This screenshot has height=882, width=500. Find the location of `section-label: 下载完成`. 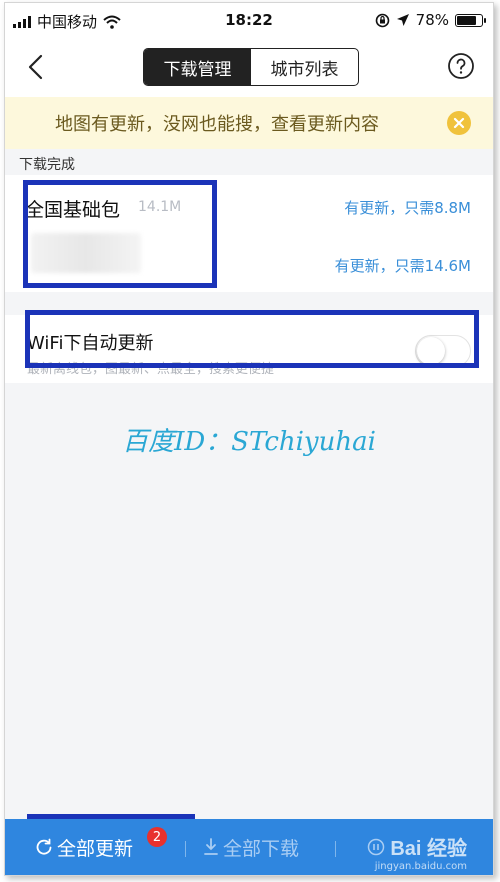

section-label: 下载完成 is located at coordinates (47, 165).